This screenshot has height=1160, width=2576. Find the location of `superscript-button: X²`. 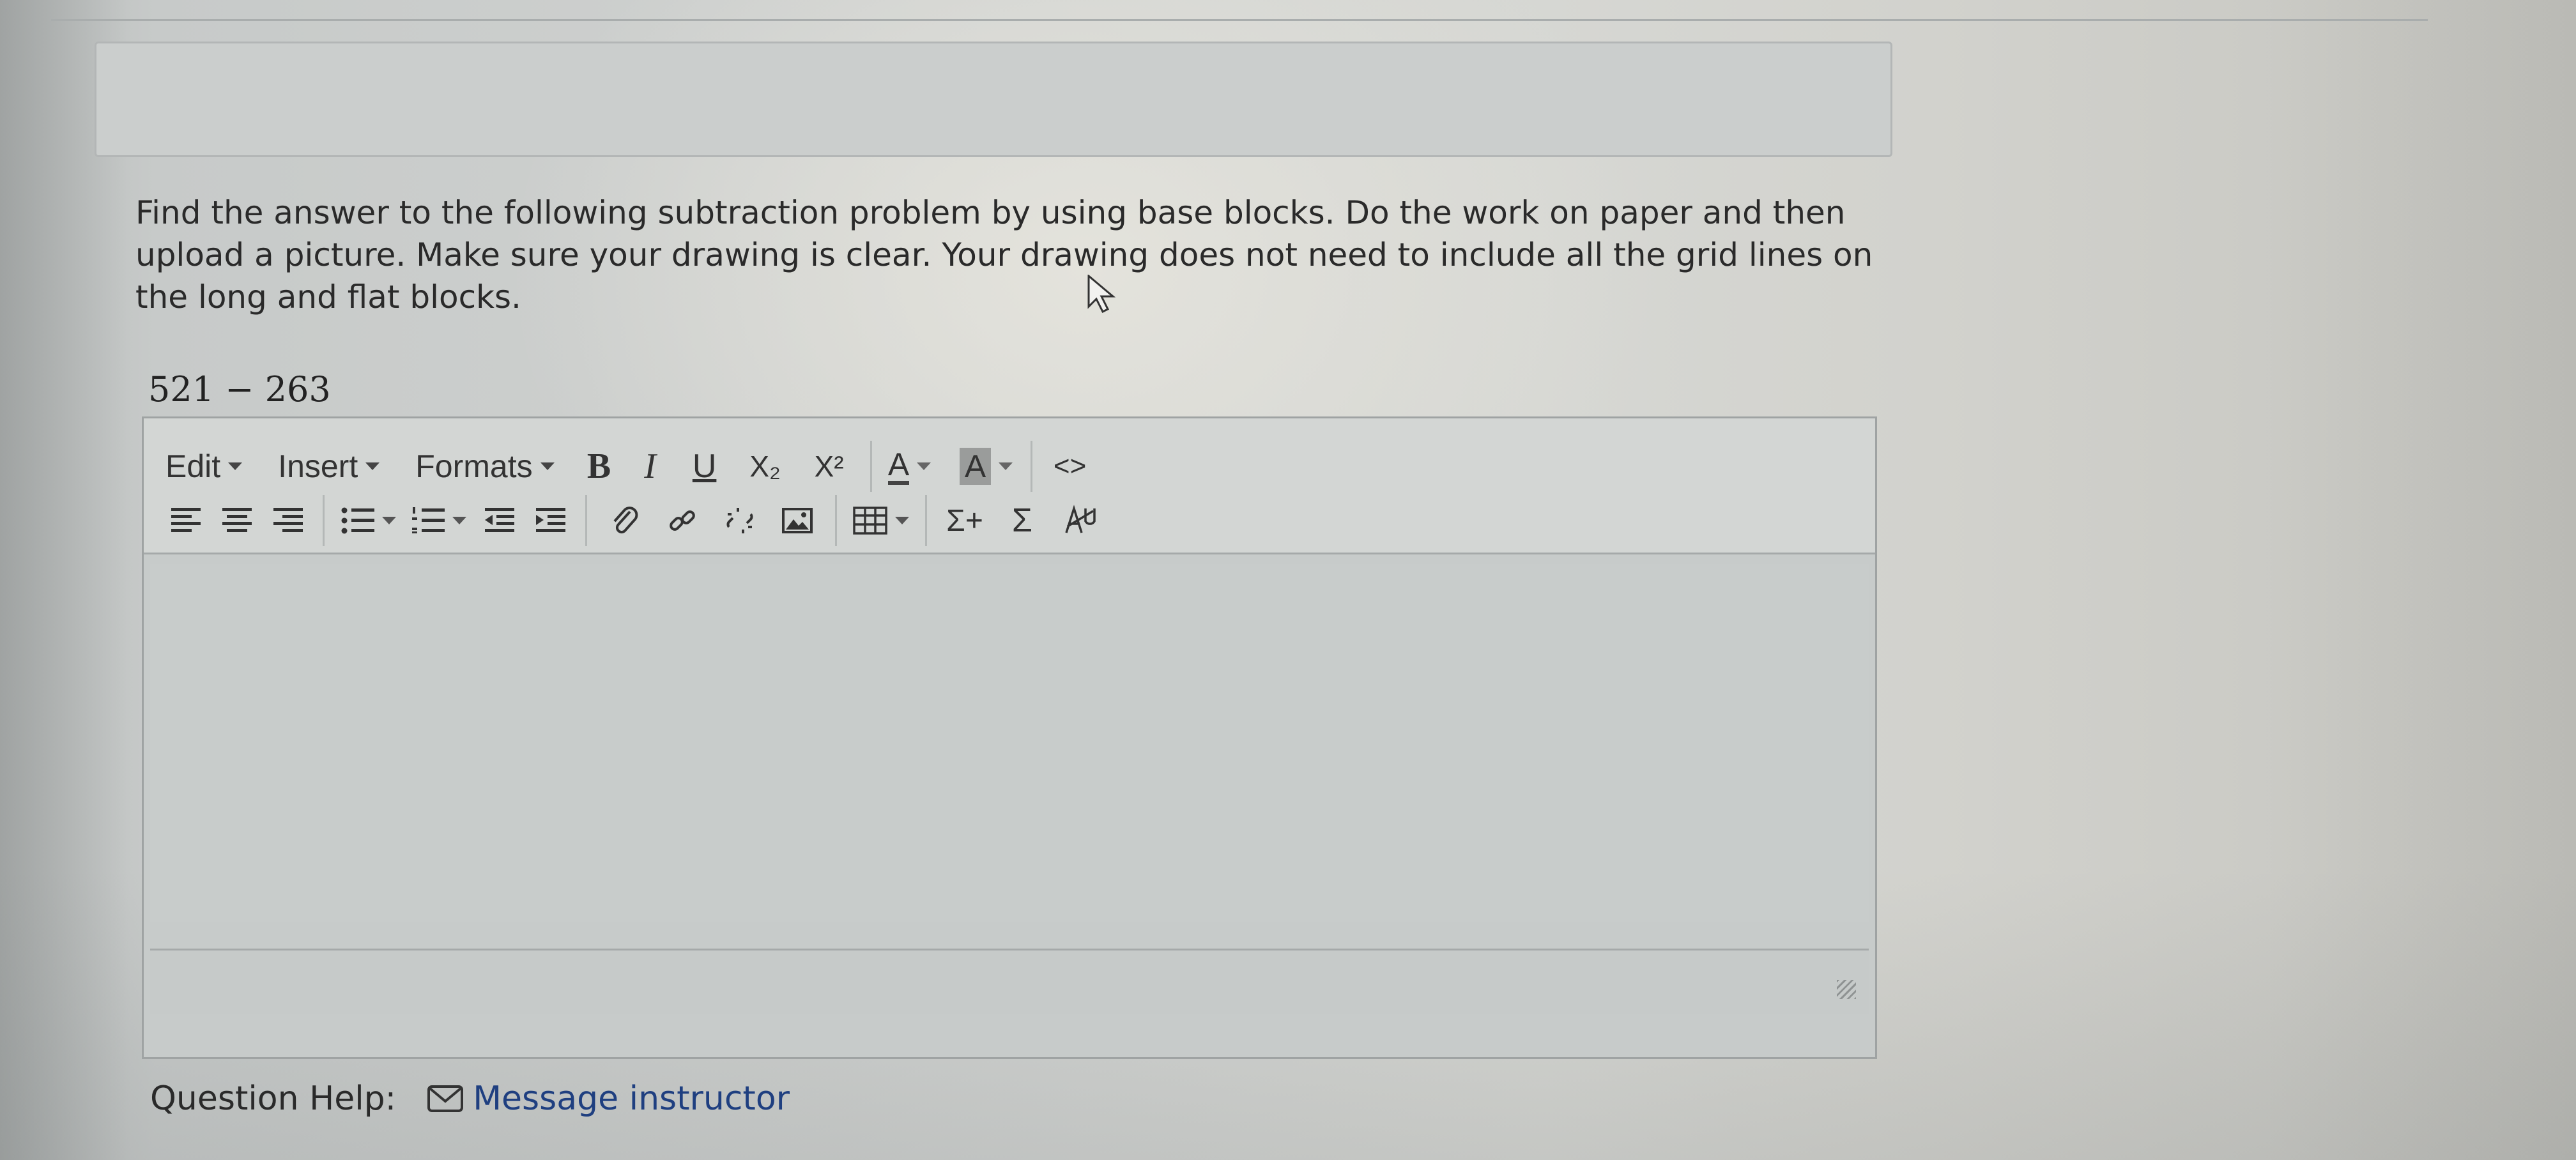

superscript-button: X² is located at coordinates (829, 466).